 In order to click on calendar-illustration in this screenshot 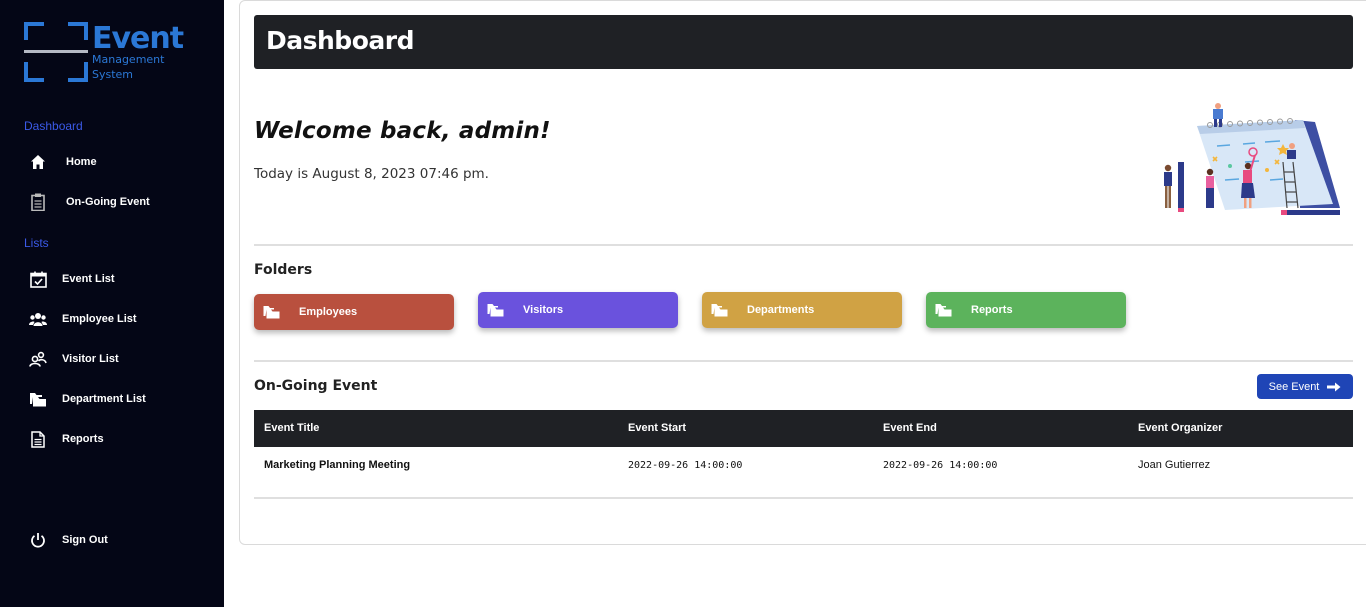, I will do `click(1252, 159)`.